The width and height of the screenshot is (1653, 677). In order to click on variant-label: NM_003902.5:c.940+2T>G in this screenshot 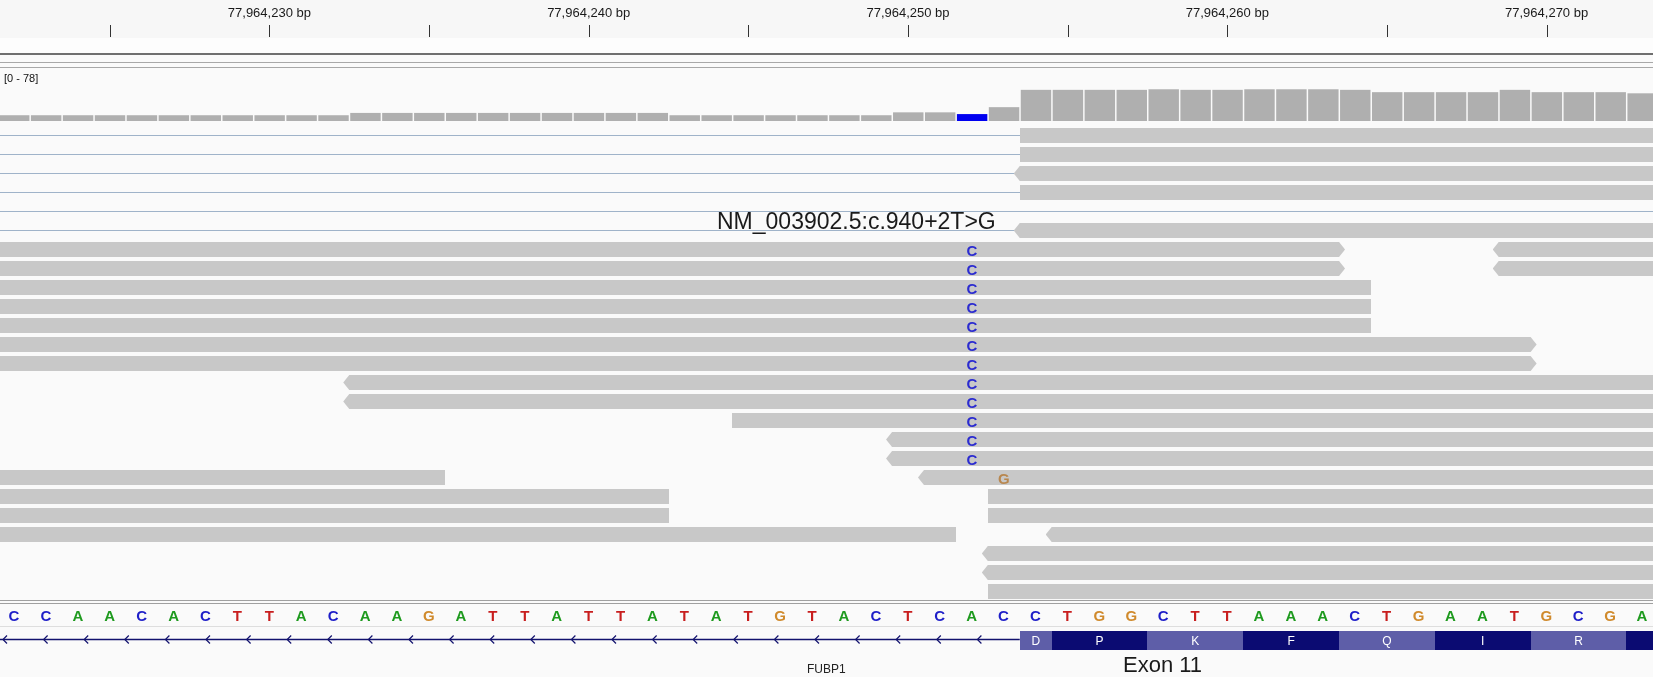, I will do `click(856, 221)`.